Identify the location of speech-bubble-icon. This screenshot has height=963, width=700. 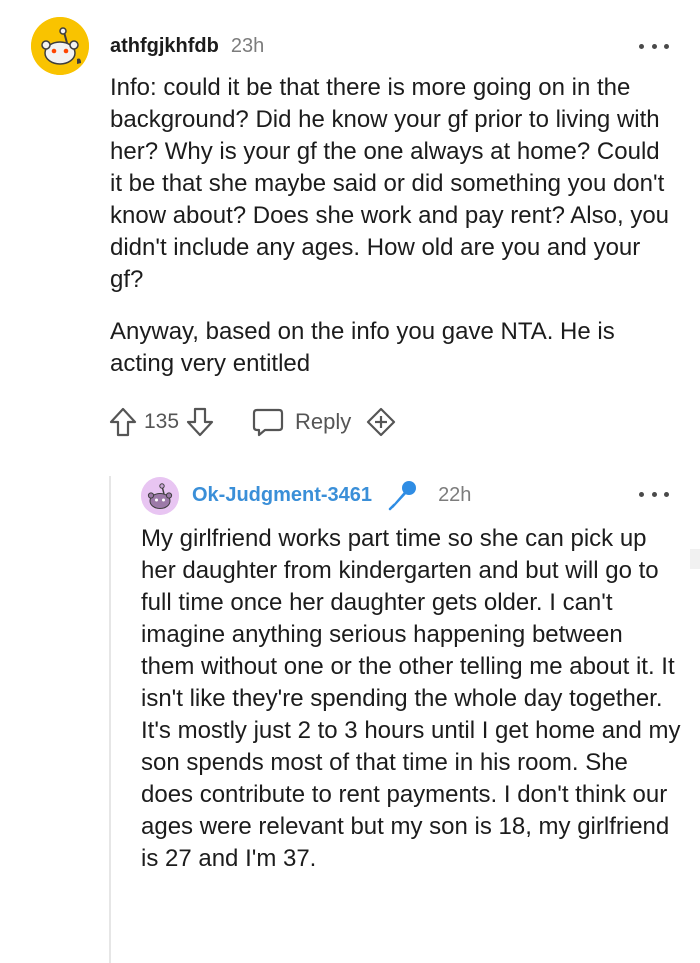
(268, 422).